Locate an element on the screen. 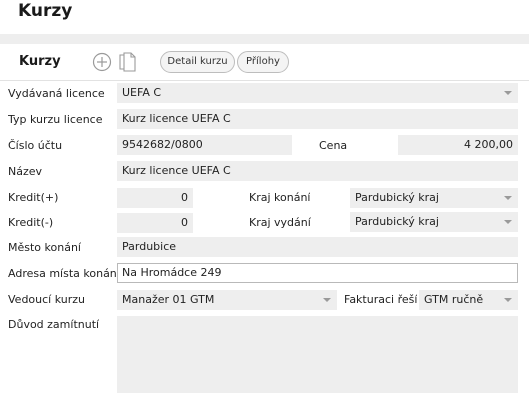 This screenshot has height=397, width=529. price-label: Cena is located at coordinates (333, 145).